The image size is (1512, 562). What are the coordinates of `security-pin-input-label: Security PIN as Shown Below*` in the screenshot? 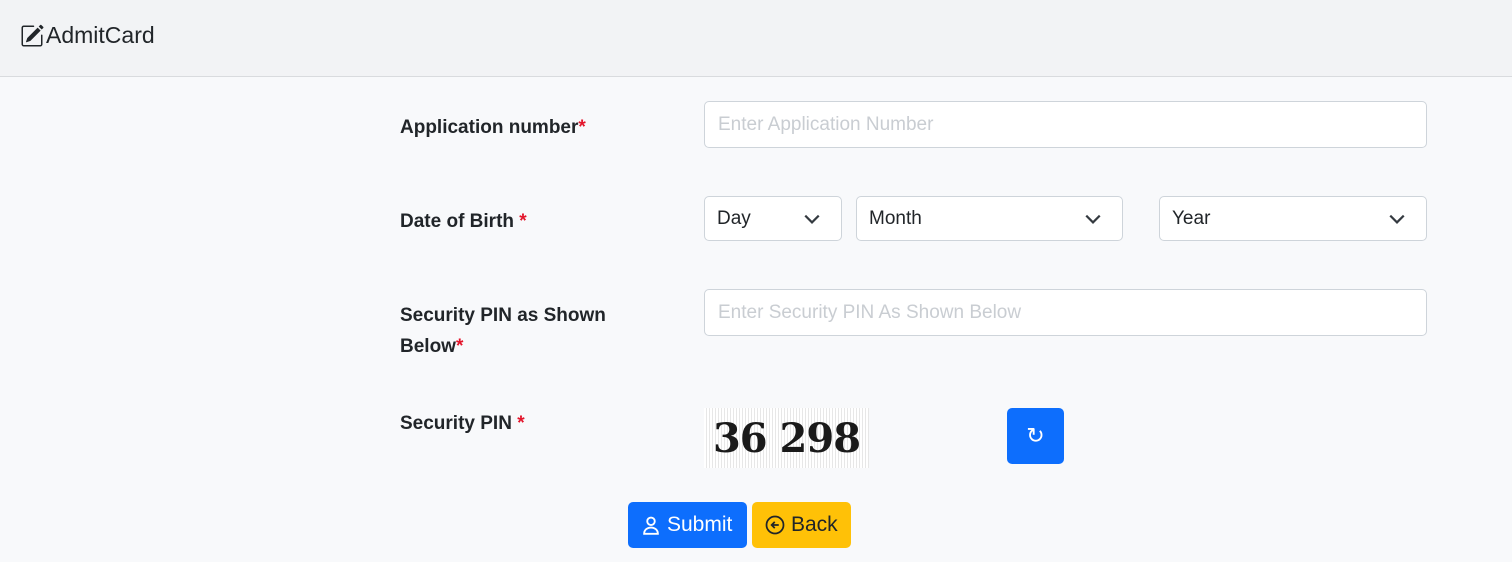 It's located at (503, 331).